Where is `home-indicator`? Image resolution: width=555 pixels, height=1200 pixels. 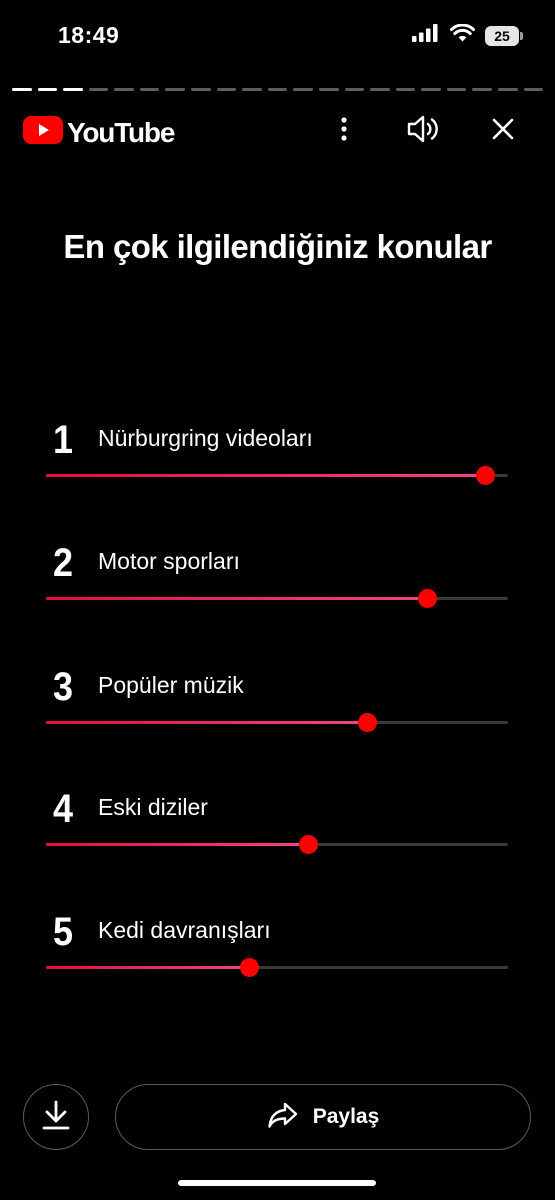
home-indicator is located at coordinates (277, 1183).